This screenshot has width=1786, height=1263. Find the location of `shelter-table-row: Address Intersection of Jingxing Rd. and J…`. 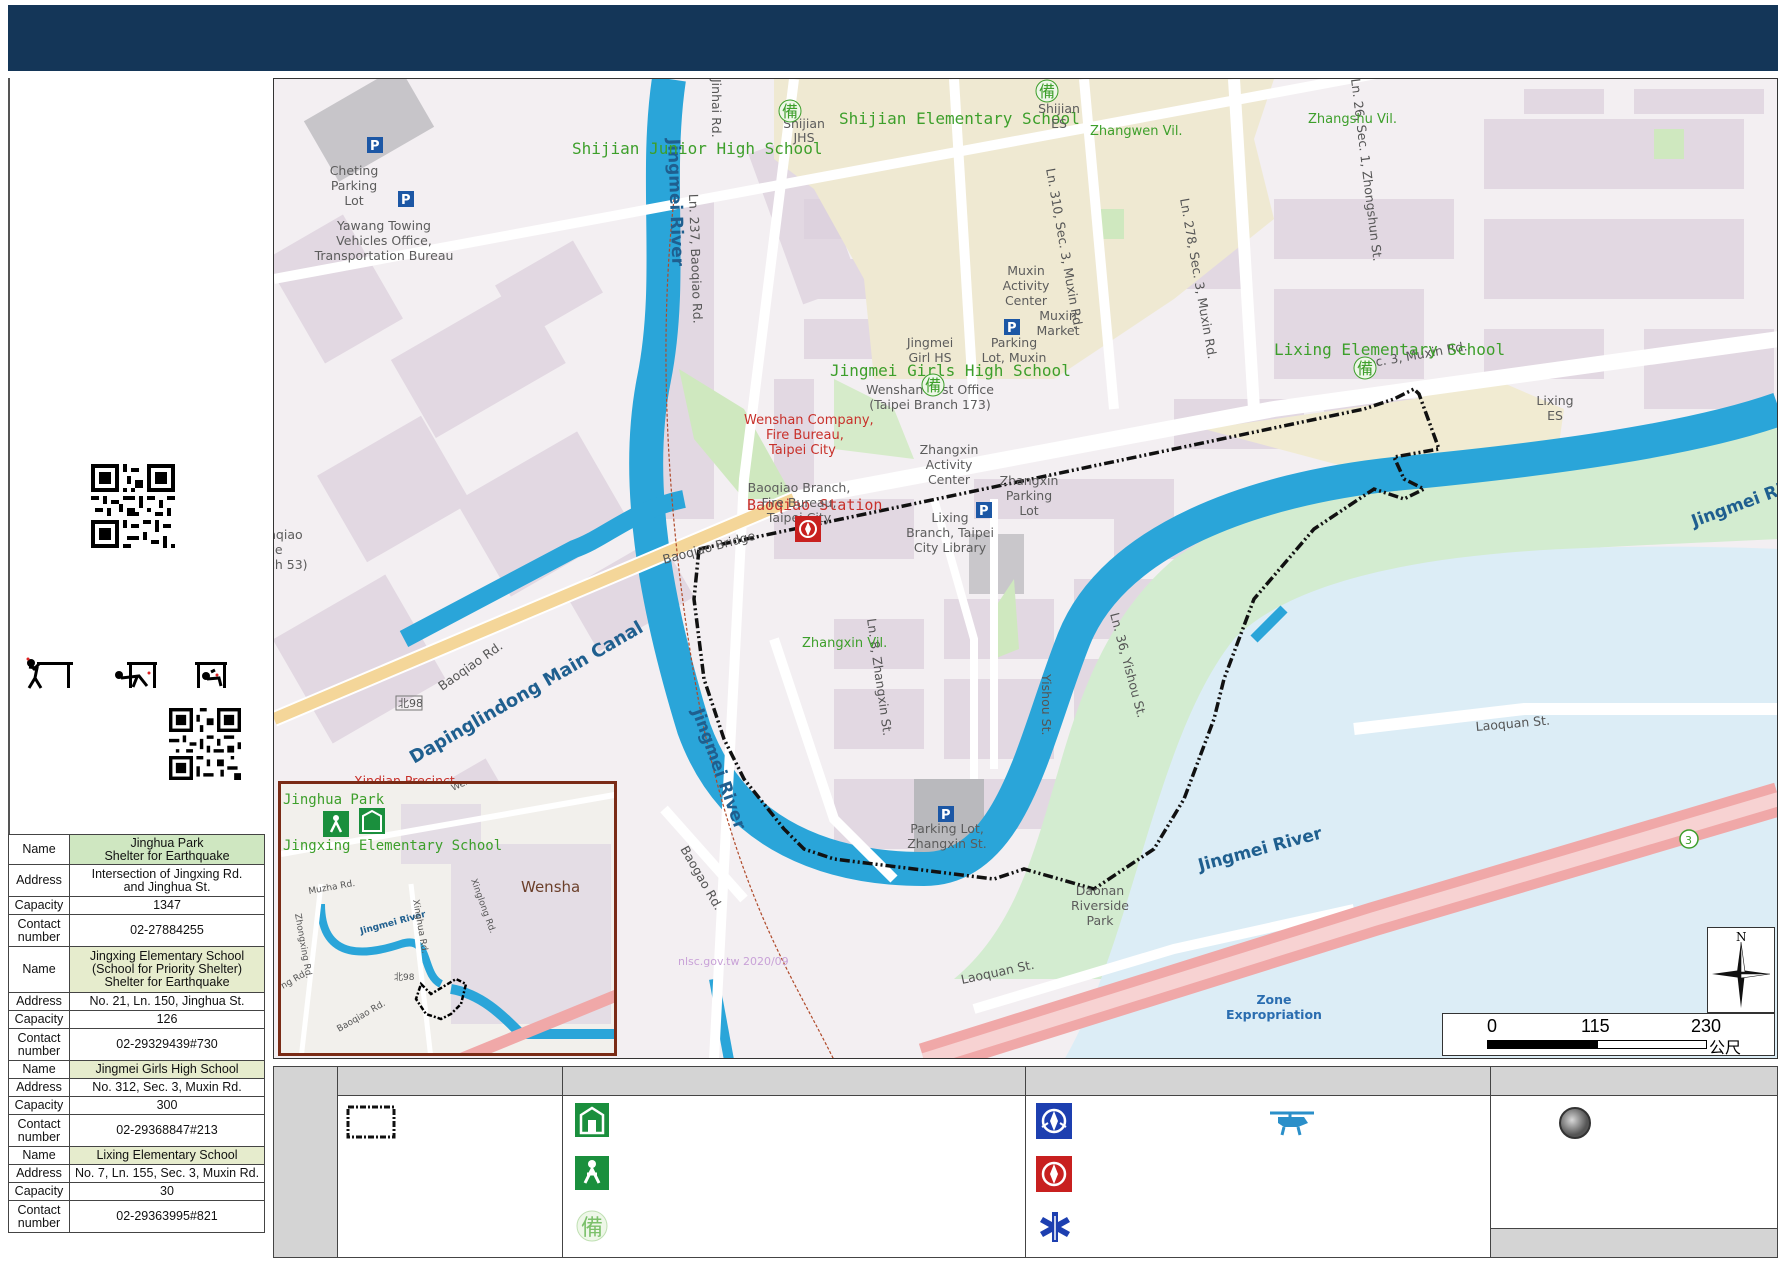

shelter-table-row: Address Intersection of Jingxing Rd. and J… is located at coordinates (136, 880).